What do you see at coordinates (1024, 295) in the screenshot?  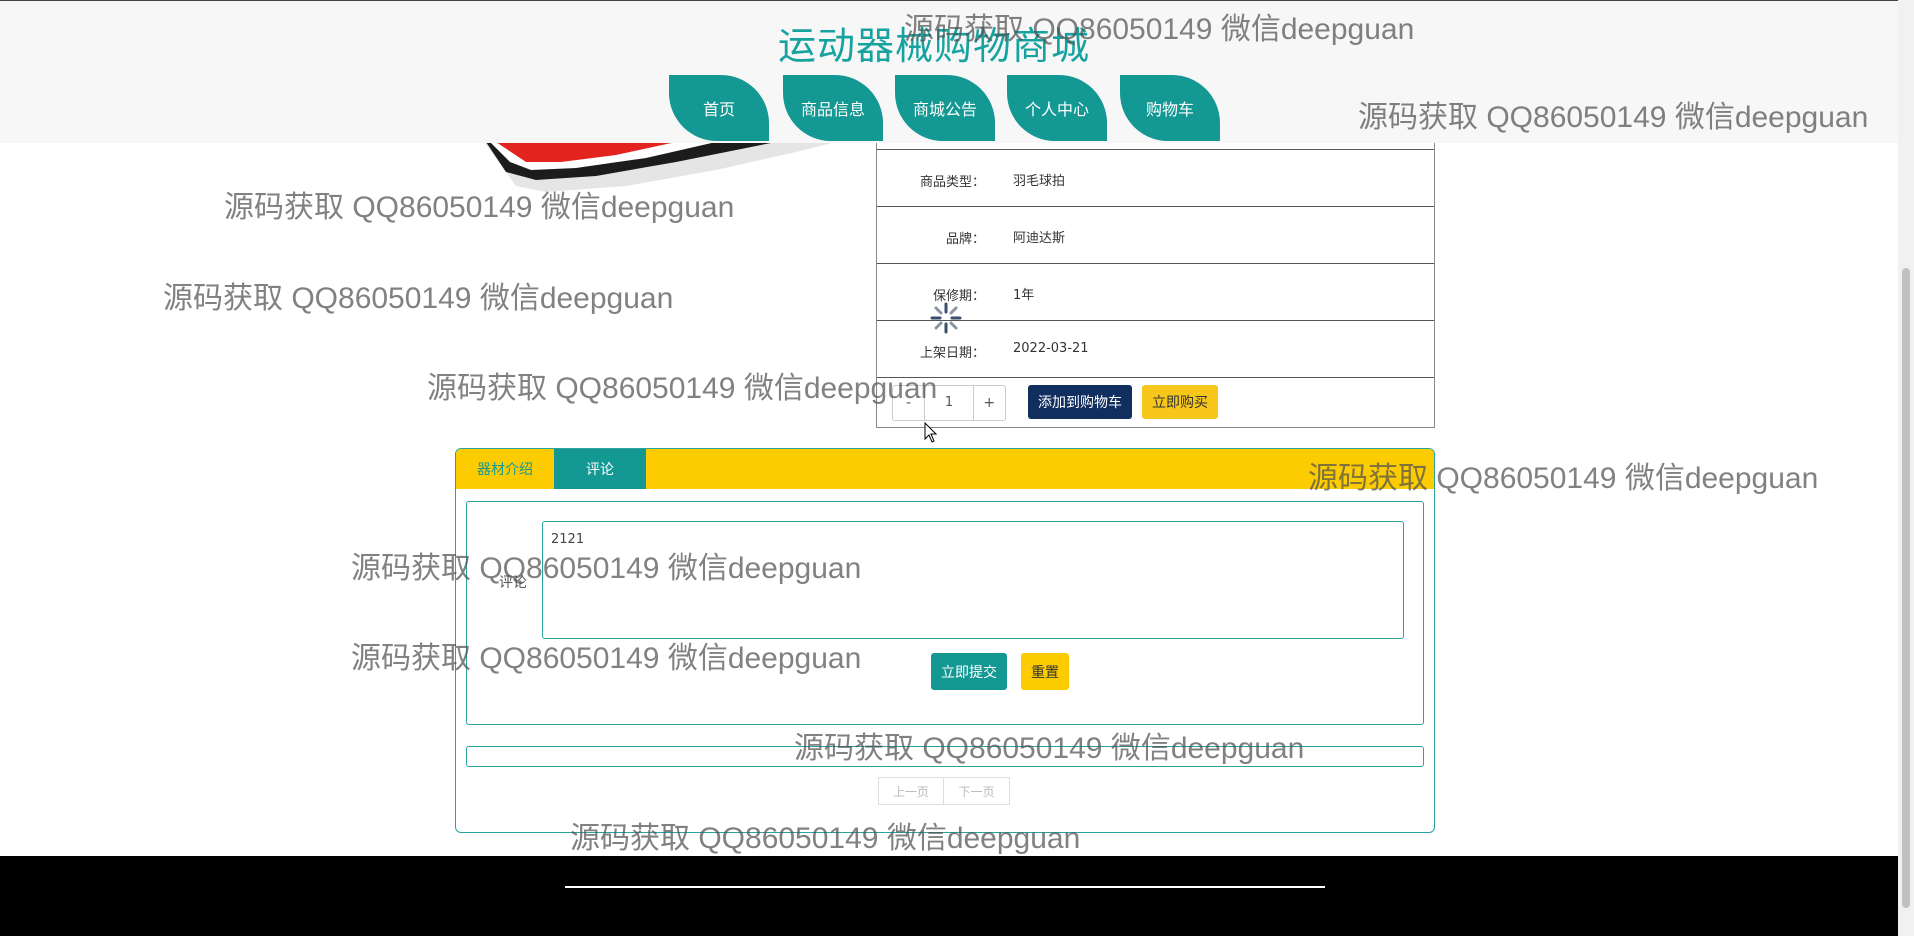 I see `info-value: 1年` at bounding box center [1024, 295].